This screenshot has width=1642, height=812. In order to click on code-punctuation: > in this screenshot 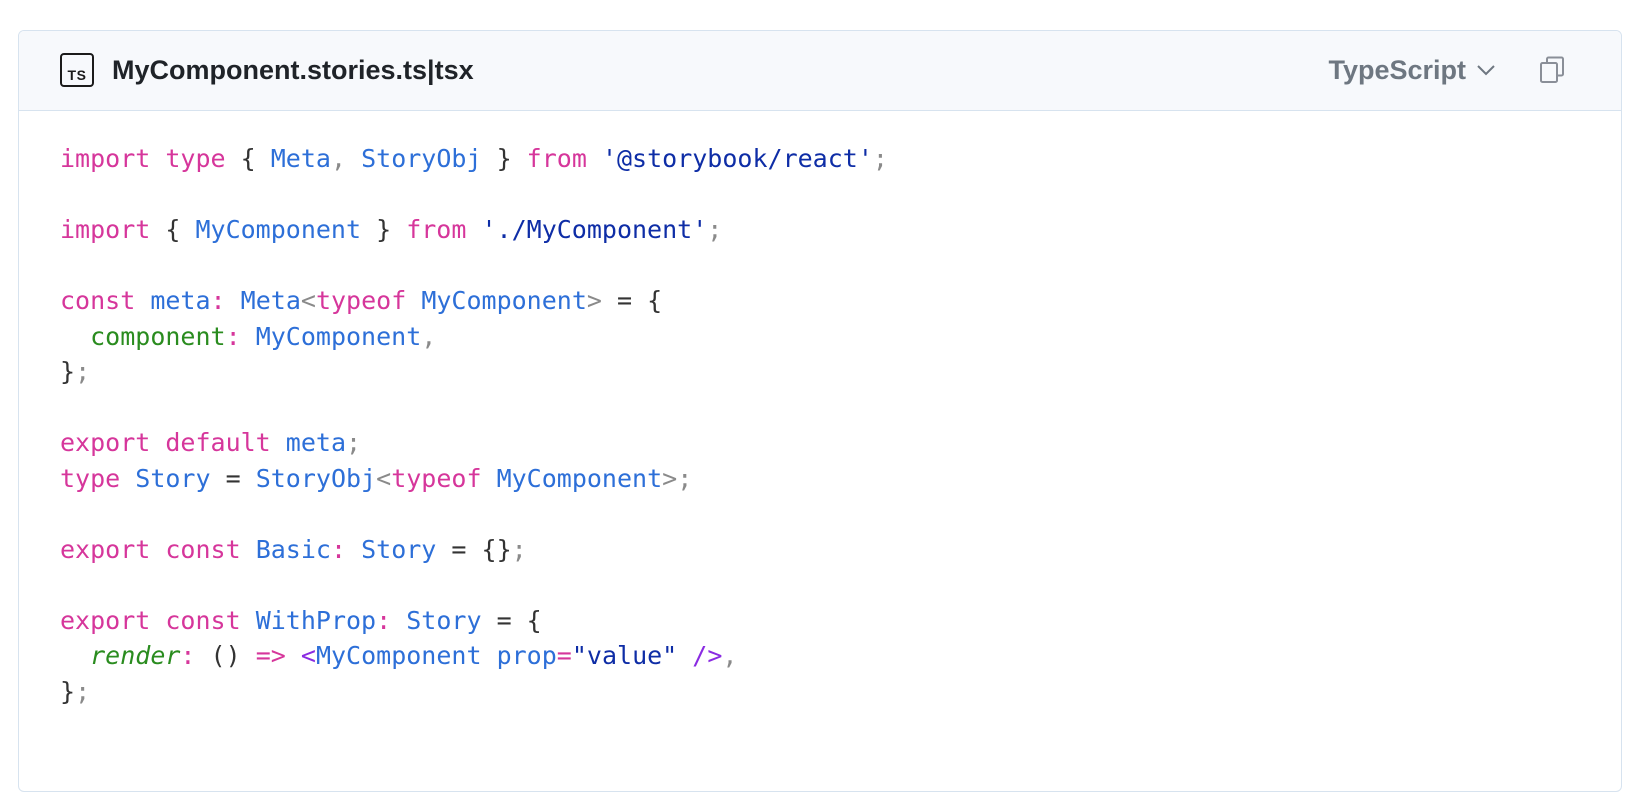, I will do `click(670, 478)`.